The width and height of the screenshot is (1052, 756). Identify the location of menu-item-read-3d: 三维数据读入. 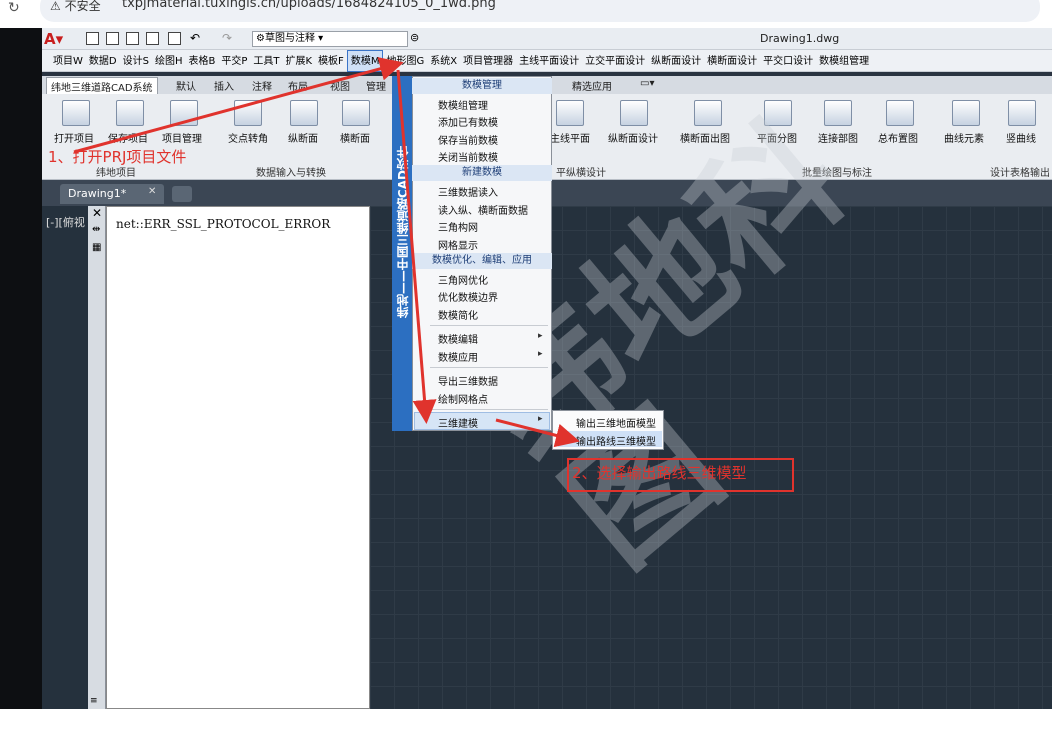
(468, 191).